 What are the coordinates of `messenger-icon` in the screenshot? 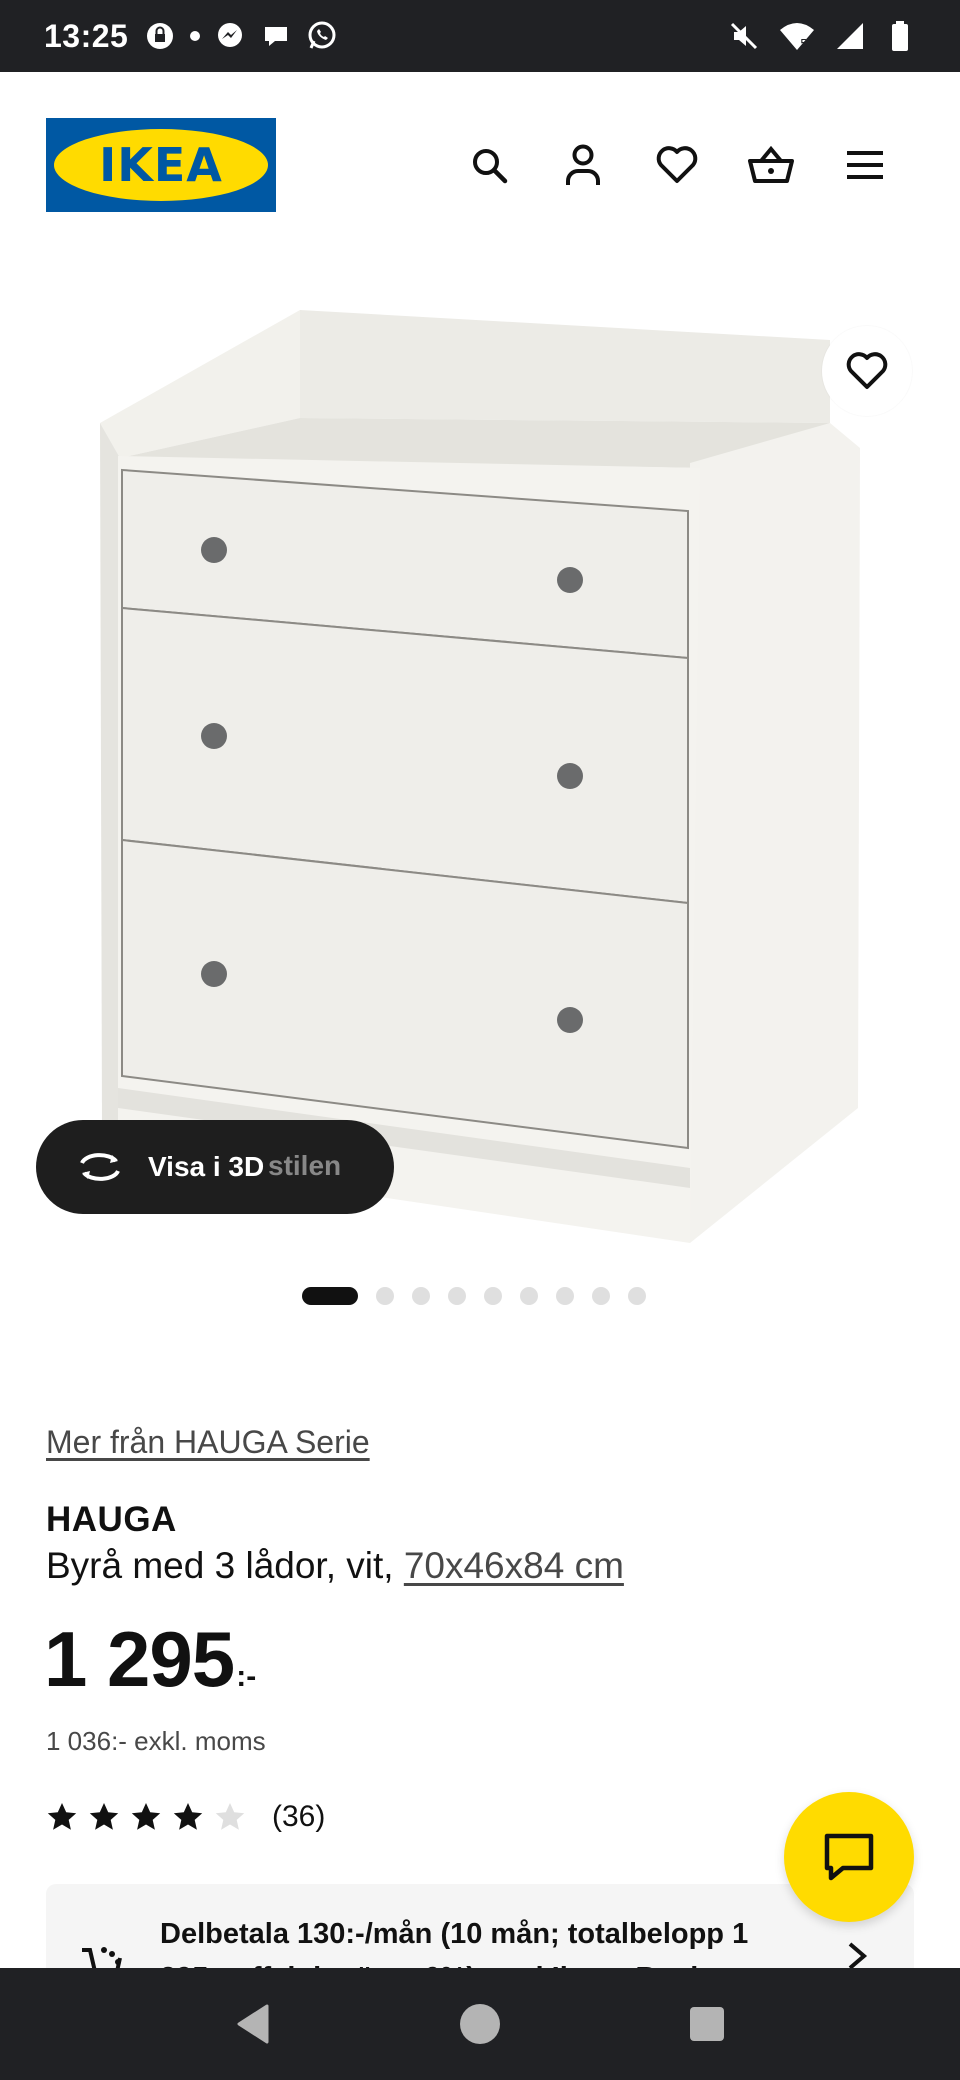 It's located at (230, 36).